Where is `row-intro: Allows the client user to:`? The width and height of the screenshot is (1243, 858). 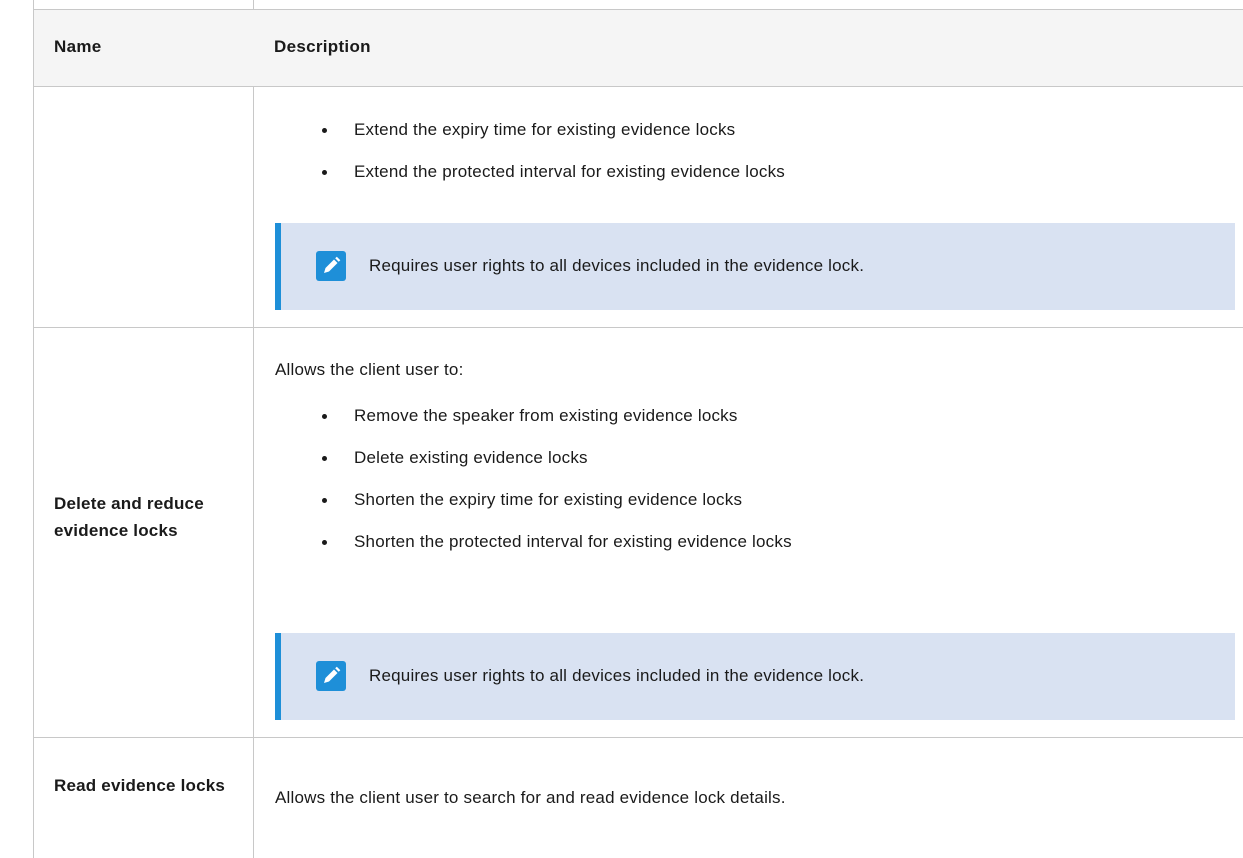
row-intro: Allows the client user to: is located at coordinates (369, 369).